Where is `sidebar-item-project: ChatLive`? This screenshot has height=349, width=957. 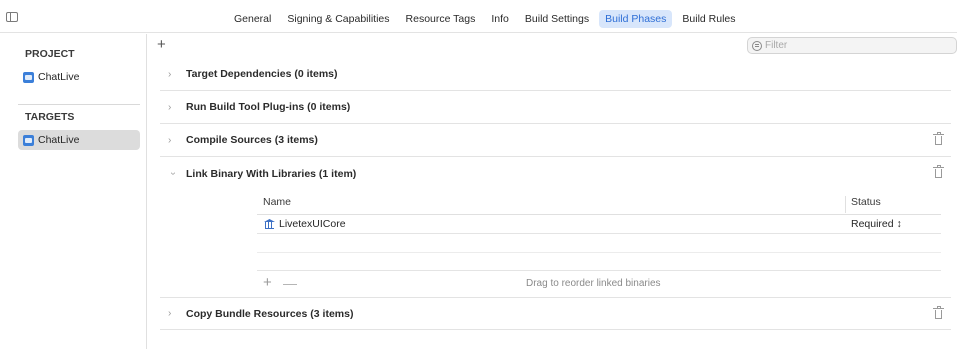 sidebar-item-project: ChatLive is located at coordinates (79, 77).